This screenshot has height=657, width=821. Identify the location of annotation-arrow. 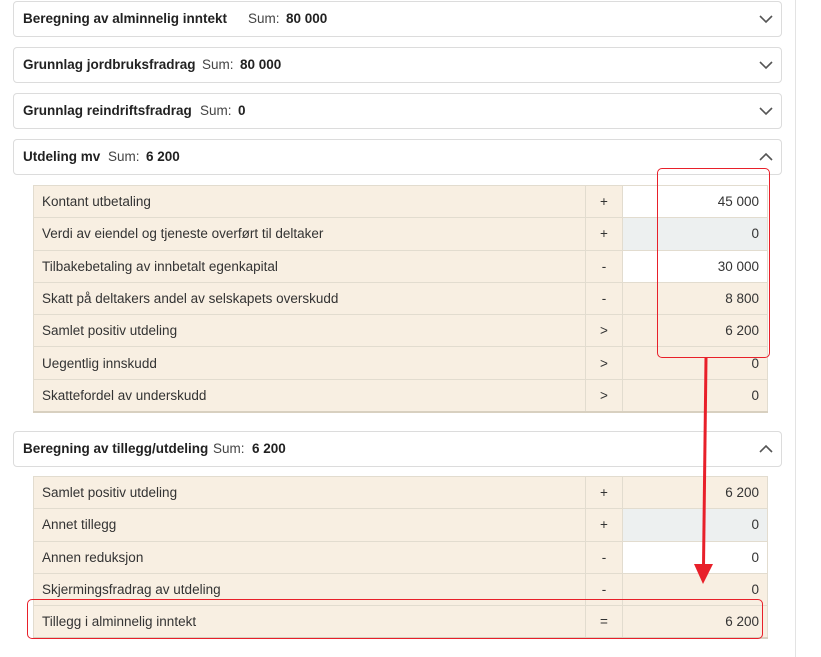
(703, 470).